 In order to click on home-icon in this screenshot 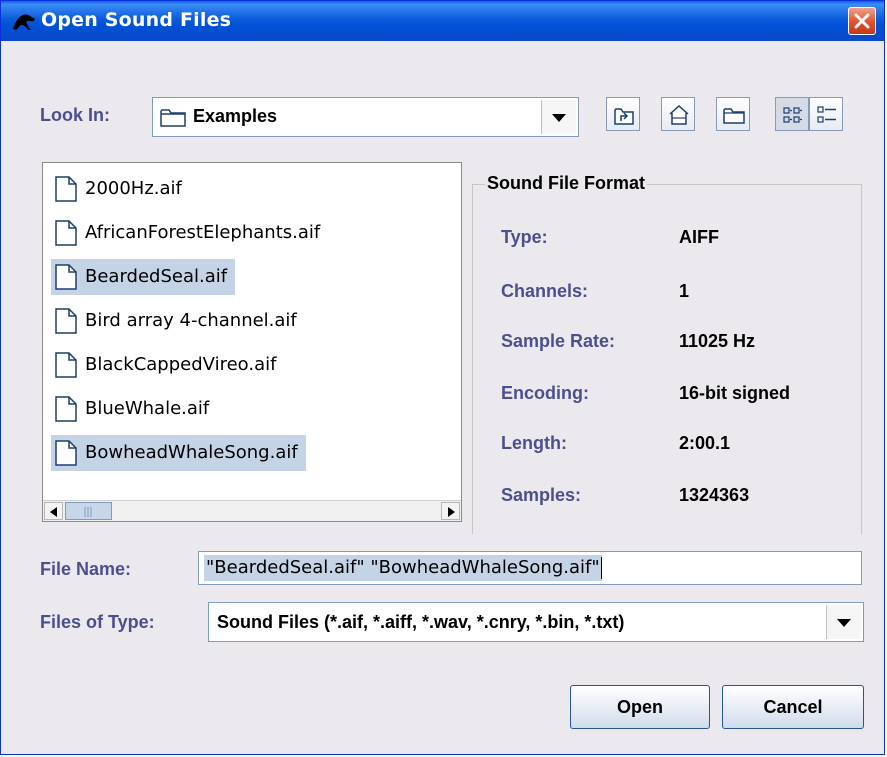, I will do `click(679, 114)`.